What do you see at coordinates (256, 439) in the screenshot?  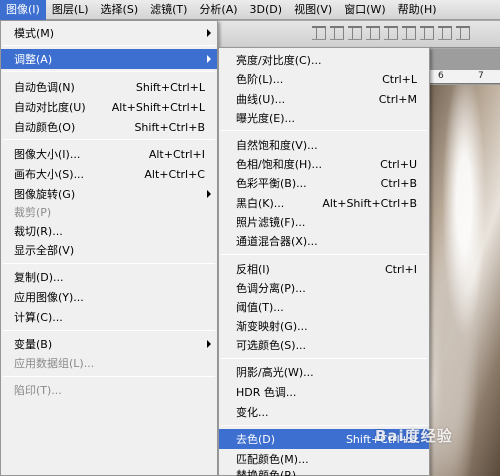 I see `menu-item-label: 去色(D)` at bounding box center [256, 439].